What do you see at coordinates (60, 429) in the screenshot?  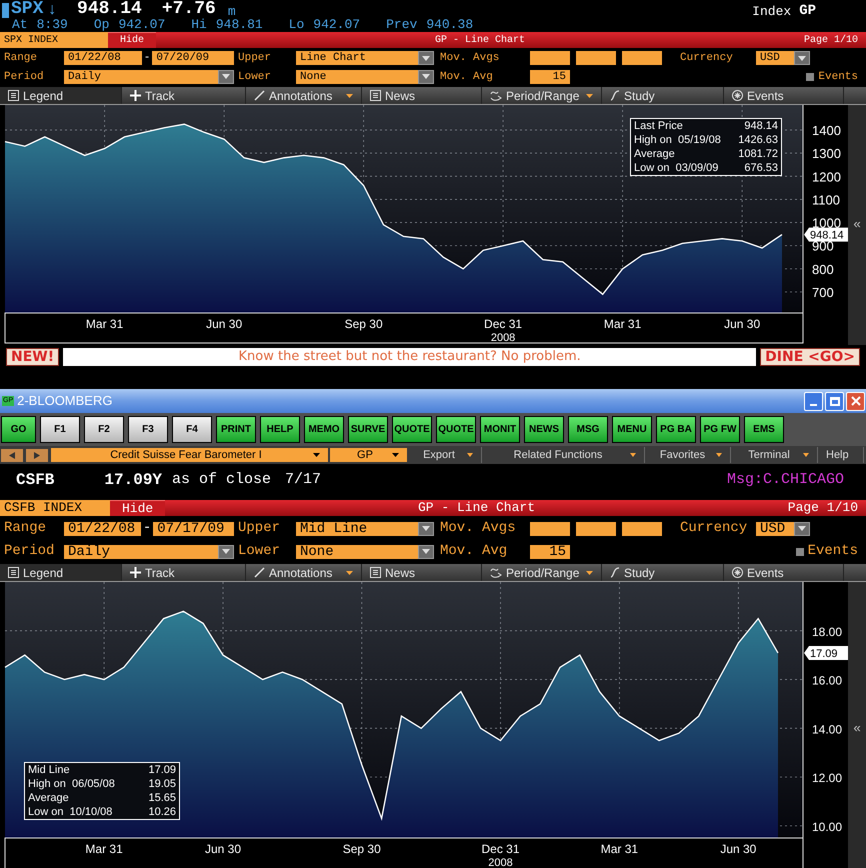 I see `function-key: F1` at bounding box center [60, 429].